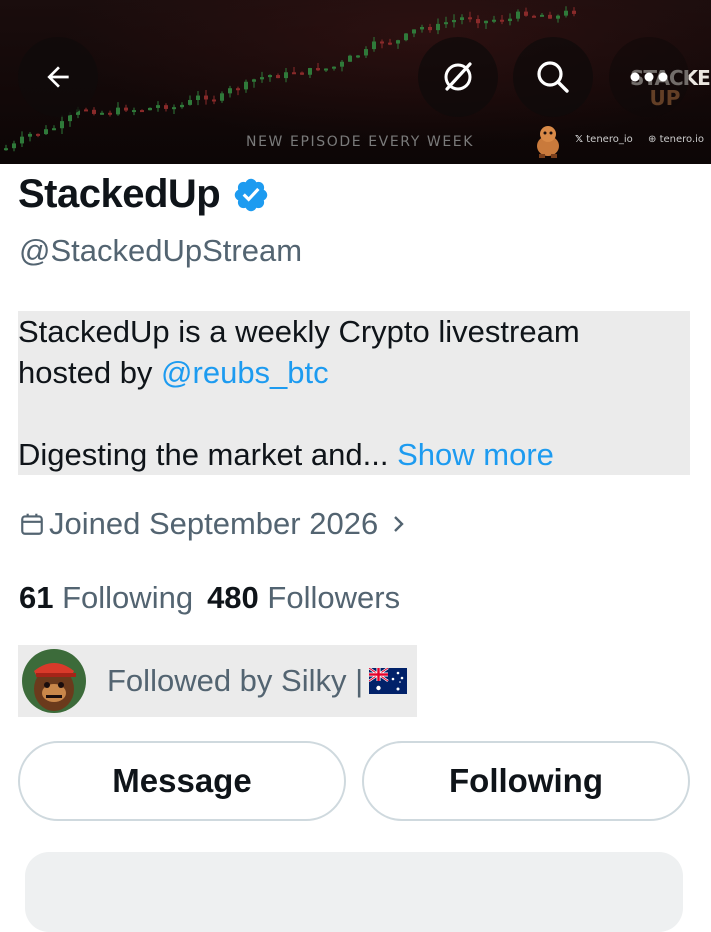 The width and height of the screenshot is (711, 932). I want to click on avatar, so click(54, 681).